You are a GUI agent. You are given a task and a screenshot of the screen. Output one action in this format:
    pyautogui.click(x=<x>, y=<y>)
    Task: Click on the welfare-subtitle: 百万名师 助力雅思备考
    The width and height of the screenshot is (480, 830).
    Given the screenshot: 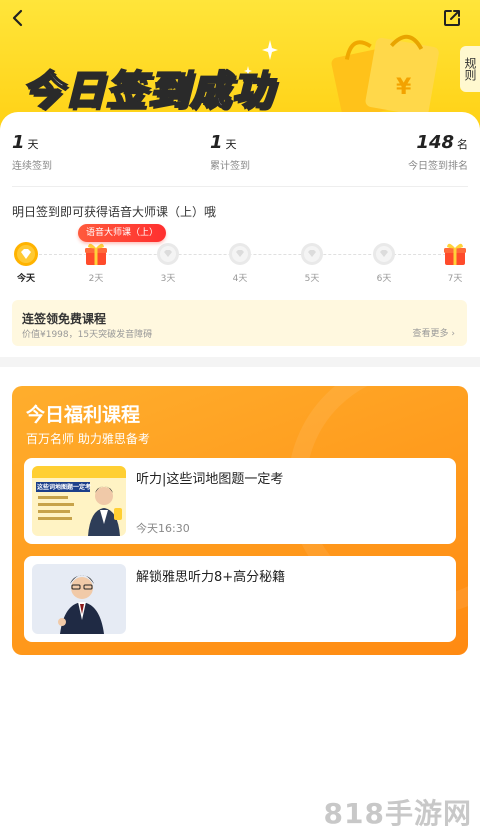 What is the action you would take?
    pyautogui.click(x=88, y=439)
    